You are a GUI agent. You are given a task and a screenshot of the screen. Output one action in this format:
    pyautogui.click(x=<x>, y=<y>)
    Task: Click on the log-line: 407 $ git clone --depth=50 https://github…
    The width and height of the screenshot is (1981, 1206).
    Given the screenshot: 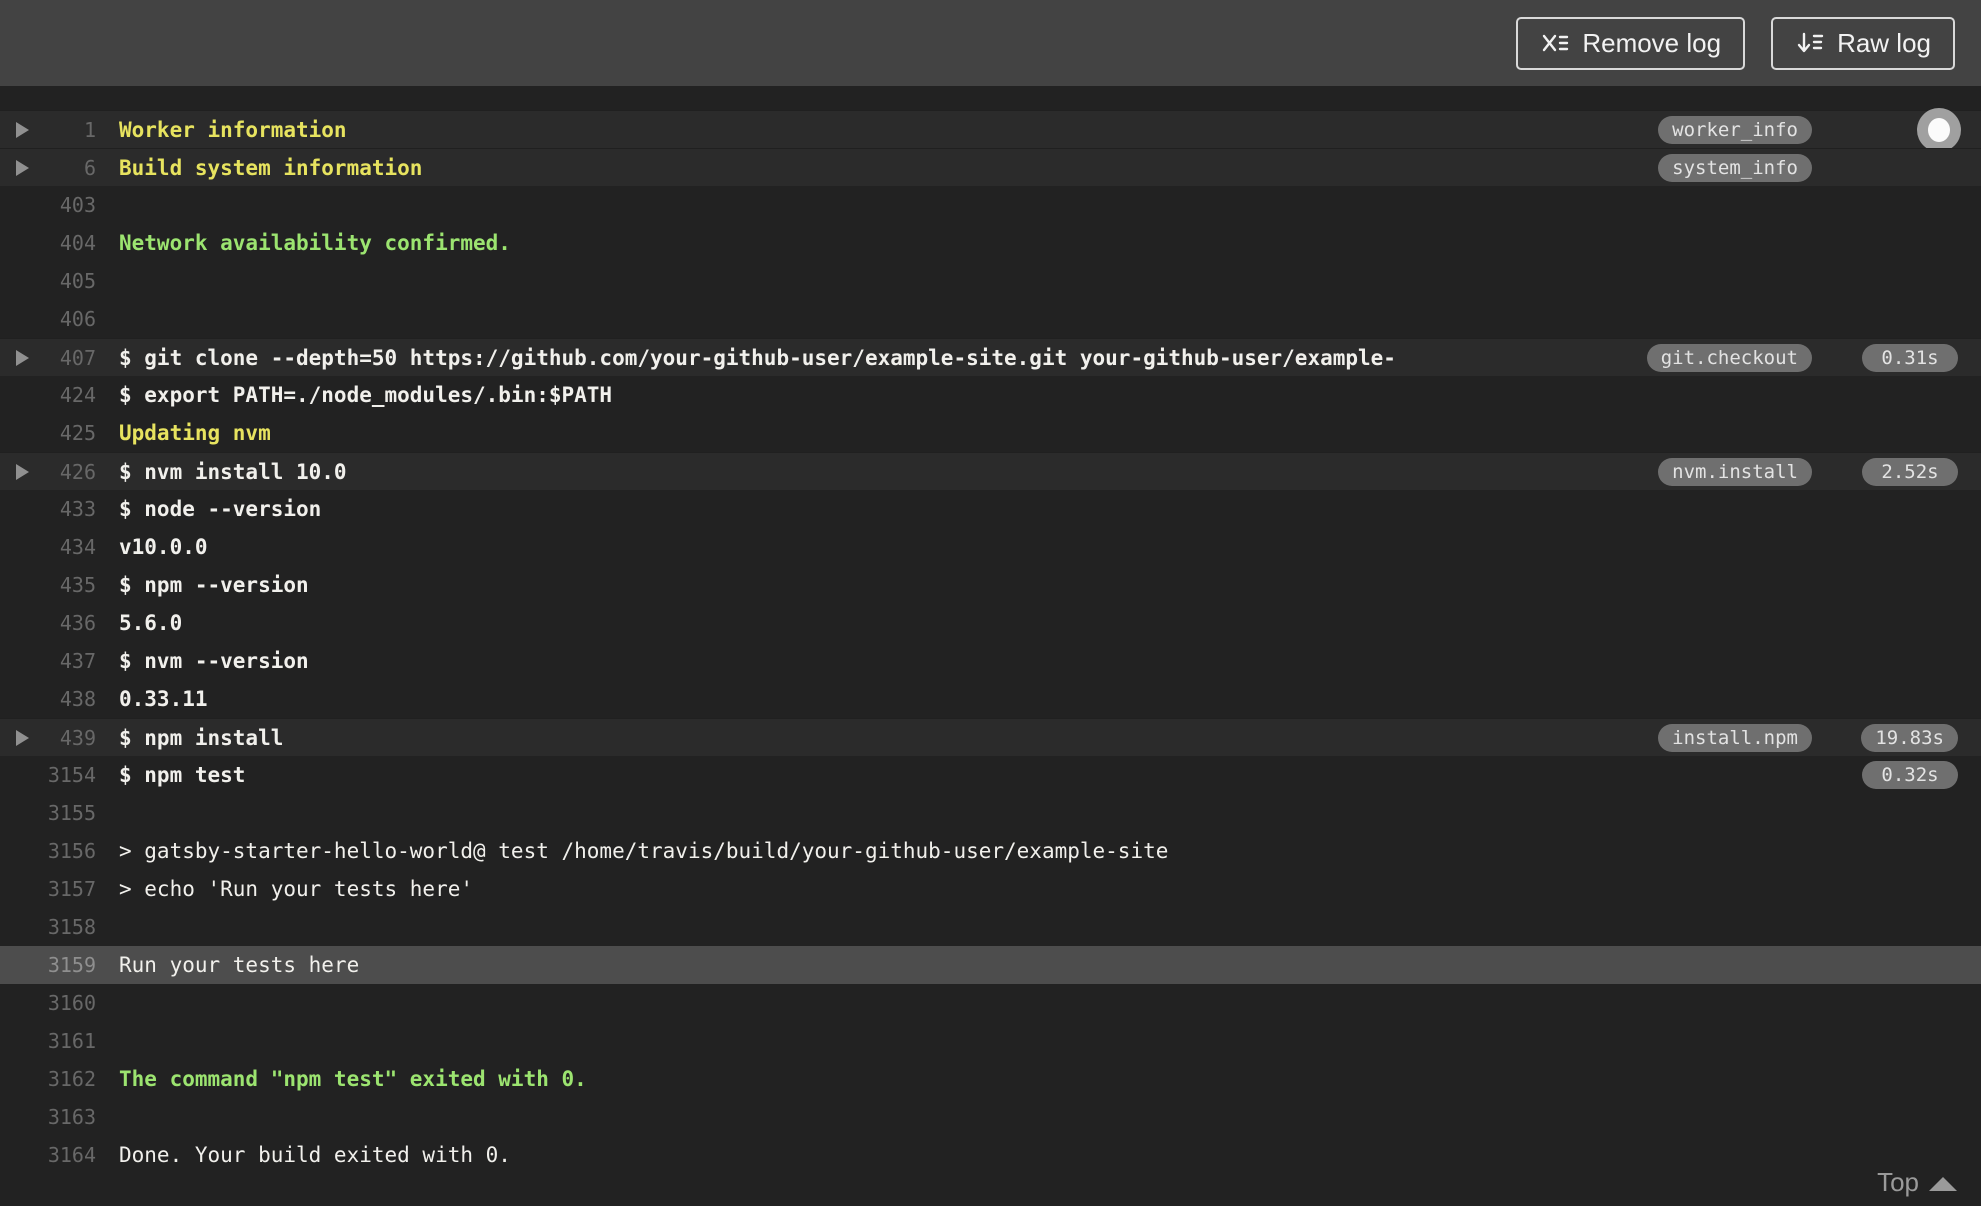 What is the action you would take?
    pyautogui.click(x=990, y=357)
    